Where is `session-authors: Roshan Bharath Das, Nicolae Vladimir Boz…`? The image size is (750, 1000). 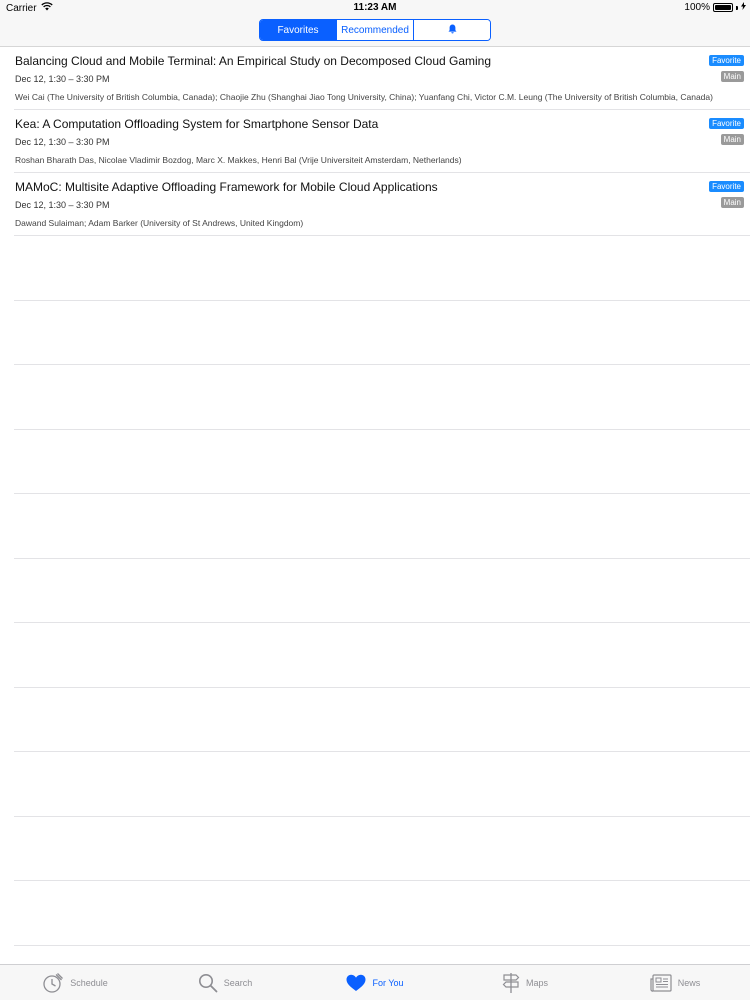
session-authors: Roshan Bharath Das, Nicolae Vladimir Boz… is located at coordinates (238, 160).